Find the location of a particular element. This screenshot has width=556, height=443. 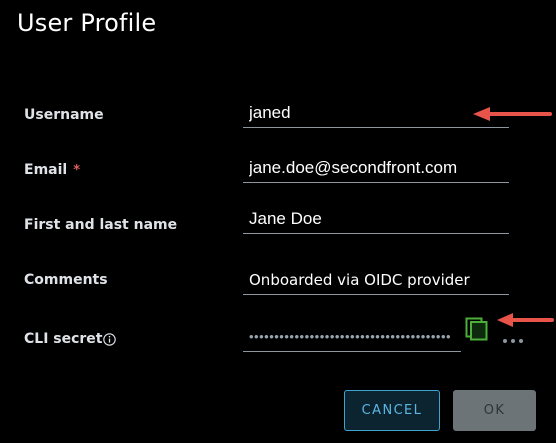

comments-label: Comments is located at coordinates (66, 280).